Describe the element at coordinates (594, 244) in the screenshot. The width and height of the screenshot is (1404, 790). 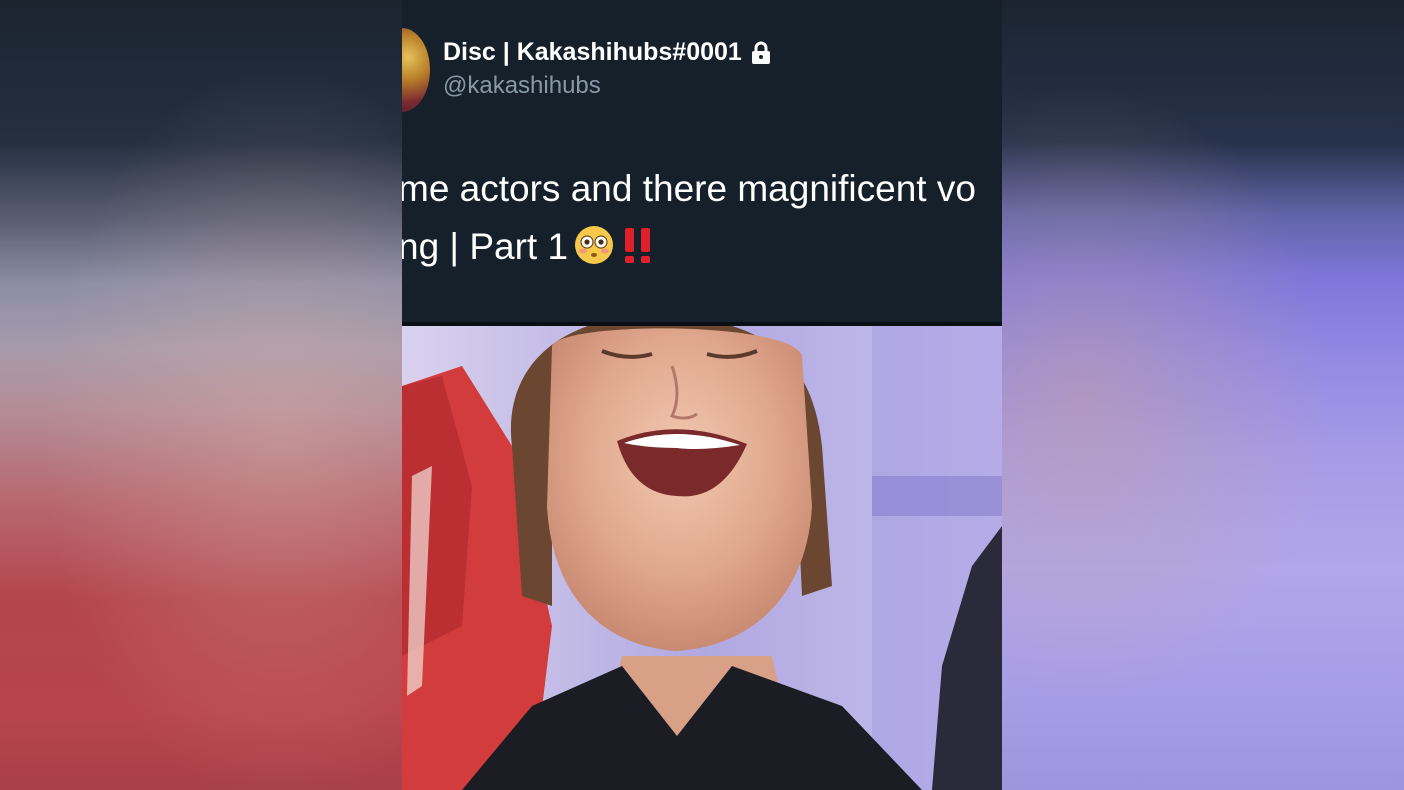
I see `flushed-face-emoji-icon` at that location.